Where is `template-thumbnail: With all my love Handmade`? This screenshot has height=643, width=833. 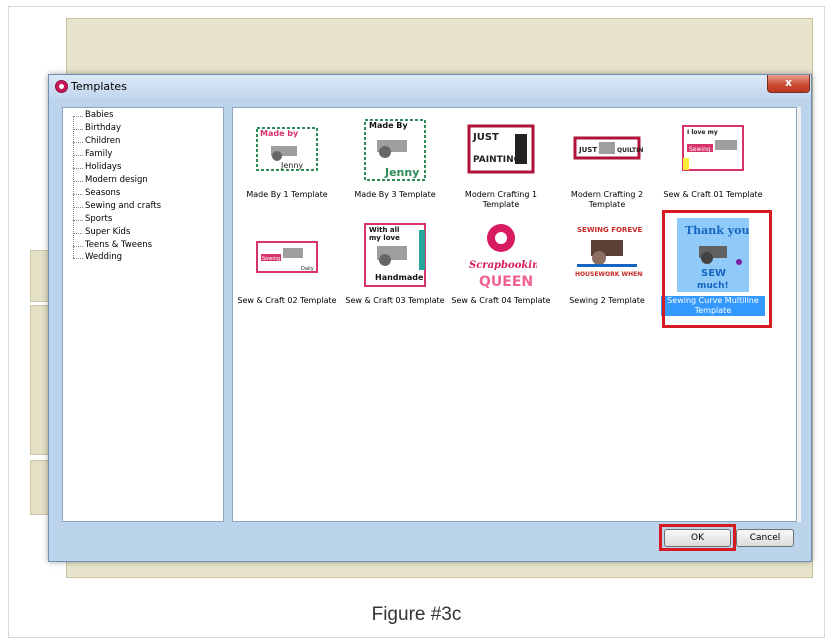 template-thumbnail: With all my love Handmade is located at coordinates (395, 256).